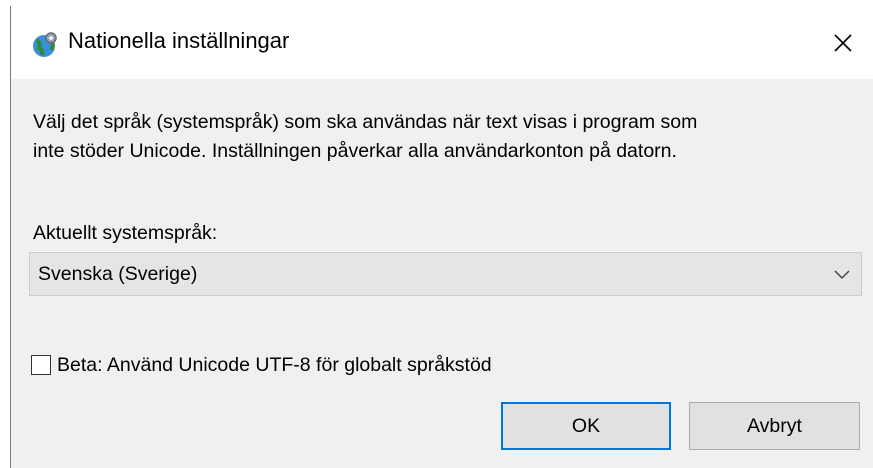 The width and height of the screenshot is (873, 468). What do you see at coordinates (179, 40) in the screenshot?
I see `window-title: Nationella inställningar` at bounding box center [179, 40].